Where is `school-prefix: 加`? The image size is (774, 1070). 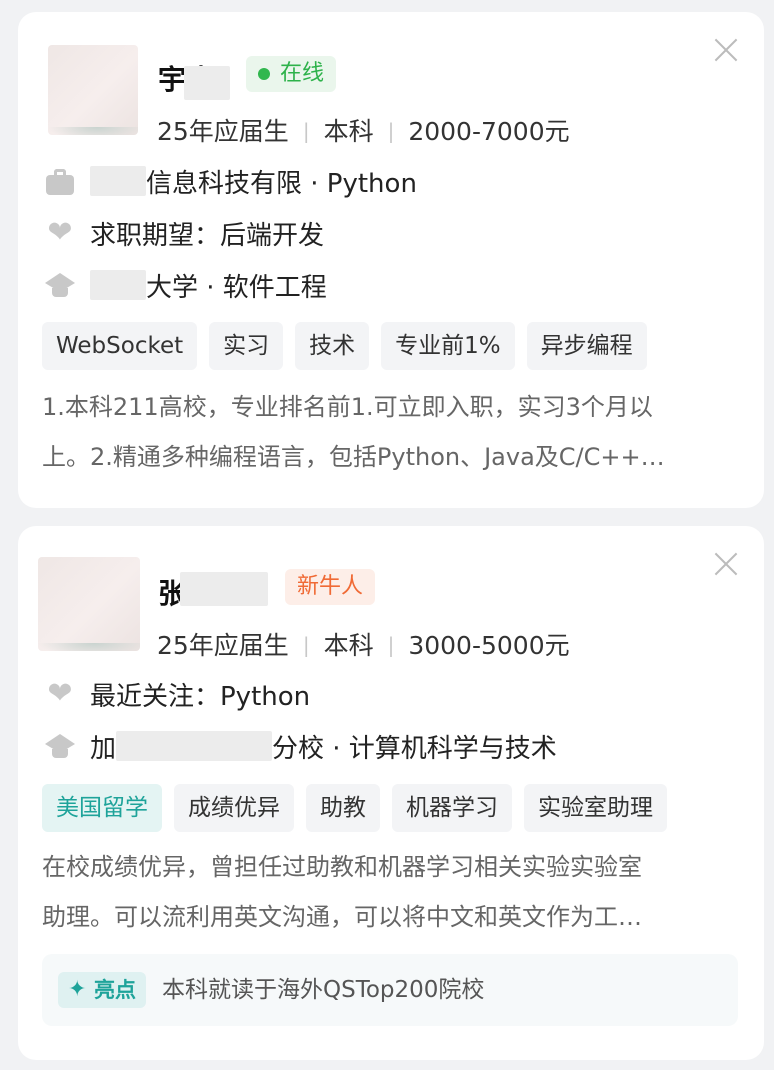
school-prefix: 加 is located at coordinates (103, 748).